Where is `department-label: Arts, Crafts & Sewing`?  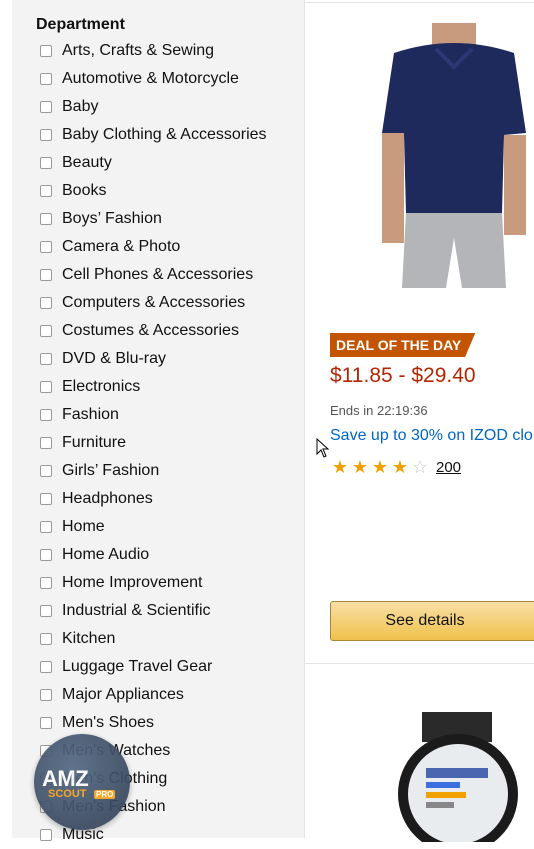
department-label: Arts, Crafts & Sewing is located at coordinates (138, 50).